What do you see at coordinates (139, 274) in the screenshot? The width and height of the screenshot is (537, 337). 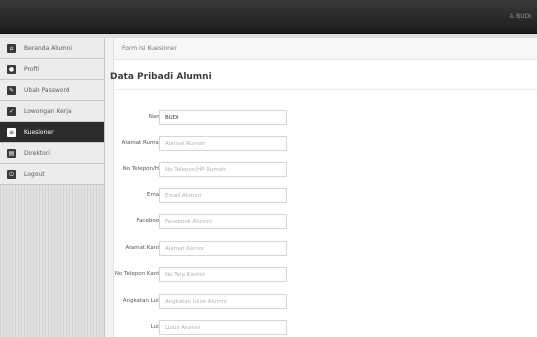 I see `field-label: No Telepon Kantor` at bounding box center [139, 274].